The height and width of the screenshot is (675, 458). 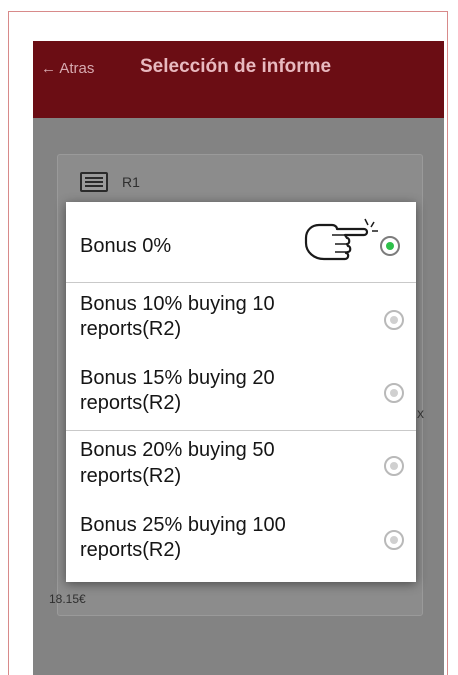 What do you see at coordinates (177, 378) in the screenshot?
I see `bonus-option-label-line1: Bonus 15% buying 20` at bounding box center [177, 378].